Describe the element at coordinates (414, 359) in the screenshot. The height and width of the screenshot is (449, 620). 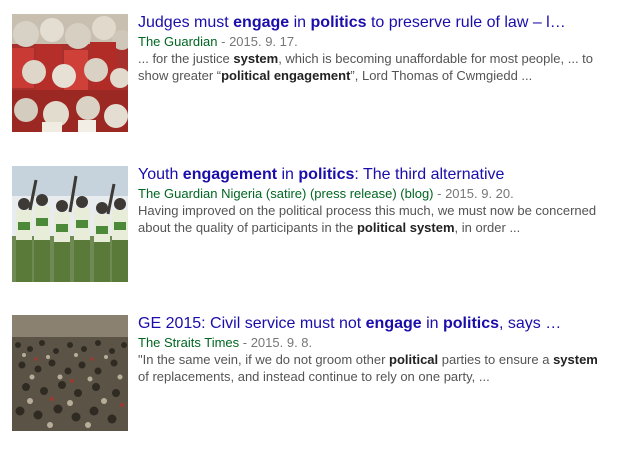
I see `highlighted-keyword: political` at that location.